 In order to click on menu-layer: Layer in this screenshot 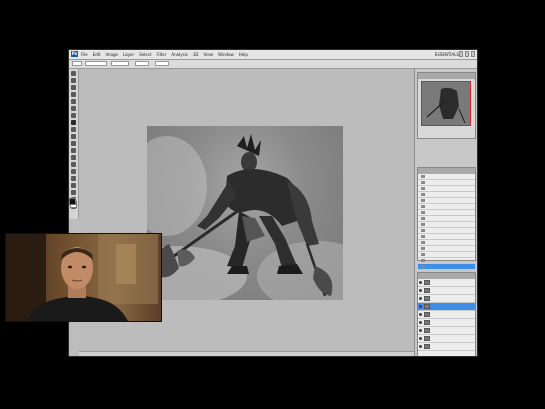, I will do `click(128, 54)`.